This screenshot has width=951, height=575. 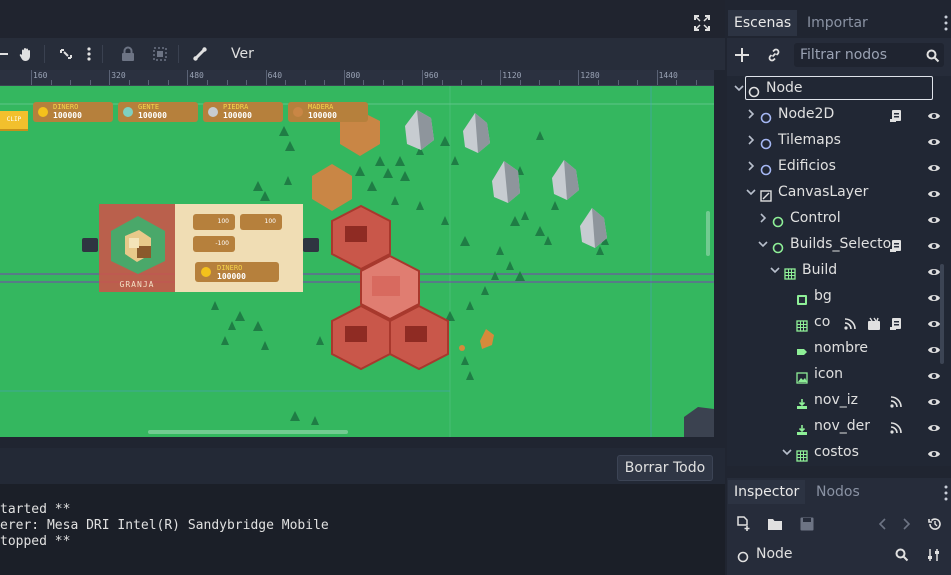 I want to click on scene-tree-item: nov_iz, so click(x=833, y=400).